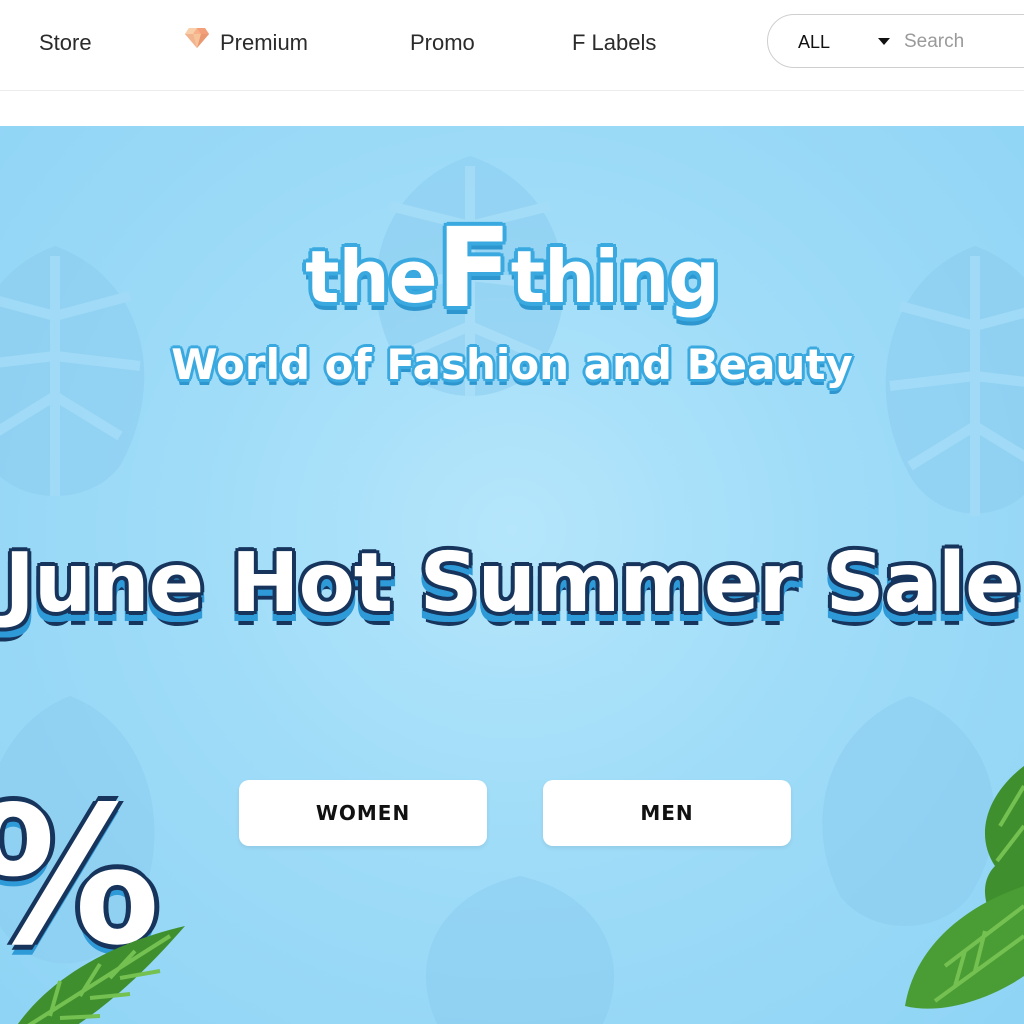  What do you see at coordinates (512, 108) in the screenshot?
I see `header-spacer` at bounding box center [512, 108].